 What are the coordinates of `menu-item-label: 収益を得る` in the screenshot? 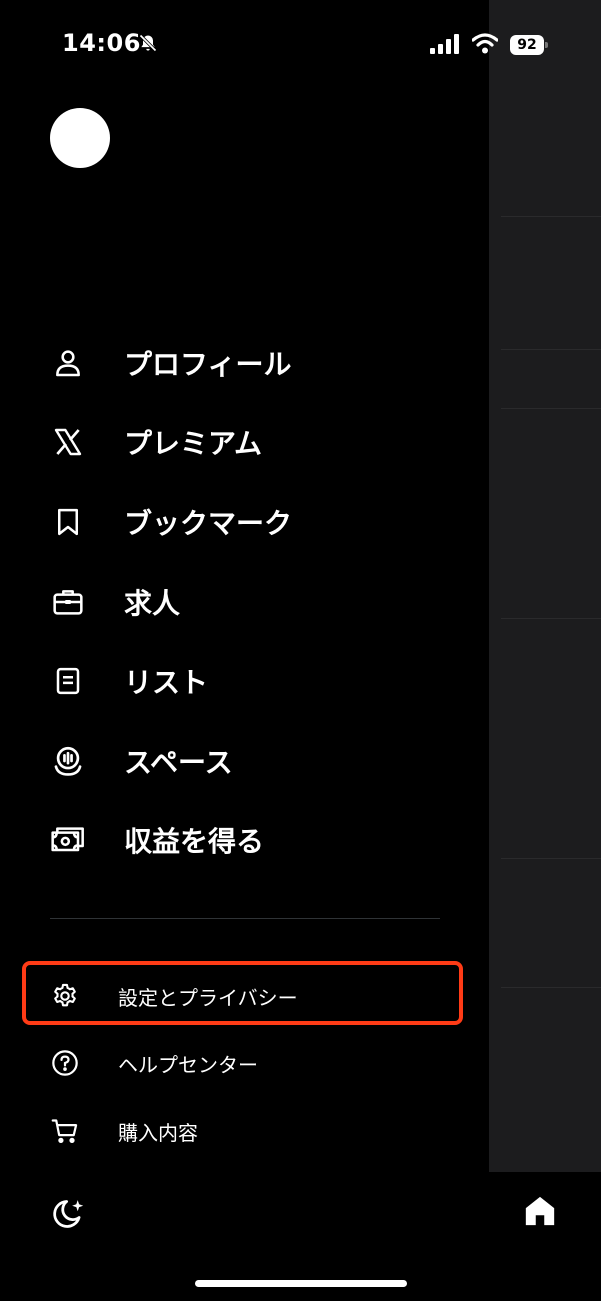 It's located at (194, 841).